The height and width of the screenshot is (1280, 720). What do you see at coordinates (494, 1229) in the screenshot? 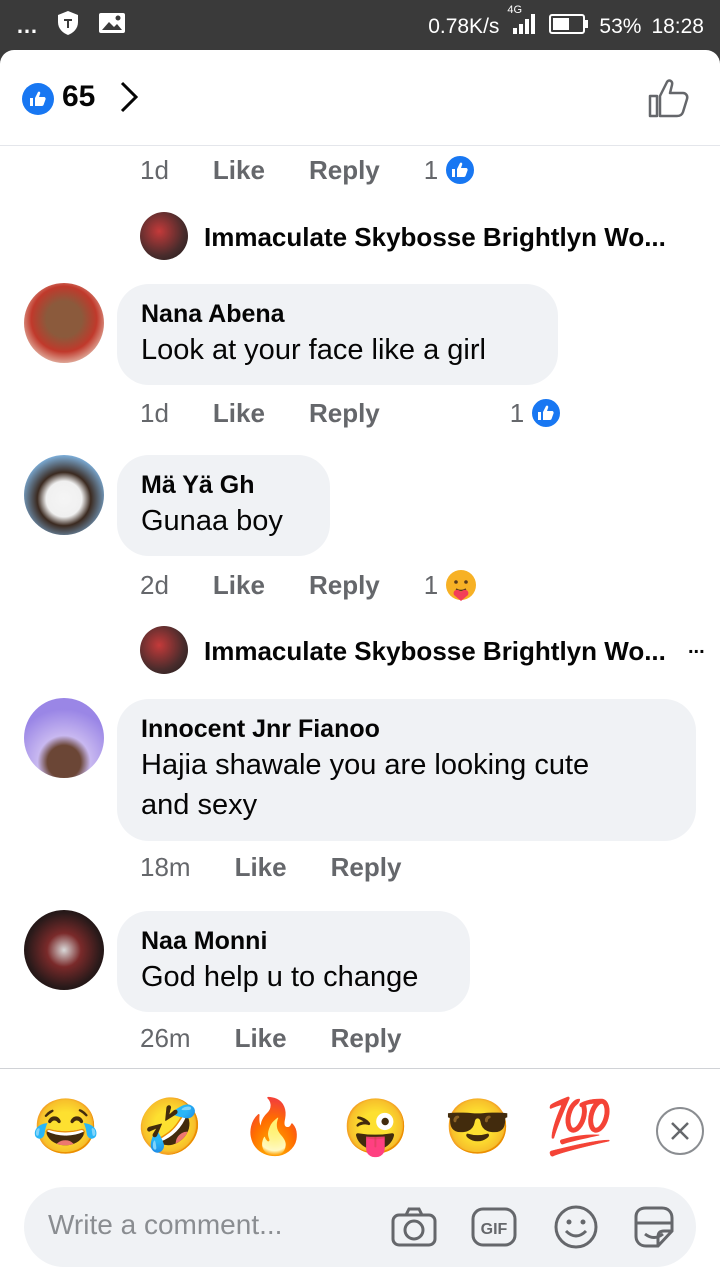
I see `svg-text: GIF` at bounding box center [494, 1229].